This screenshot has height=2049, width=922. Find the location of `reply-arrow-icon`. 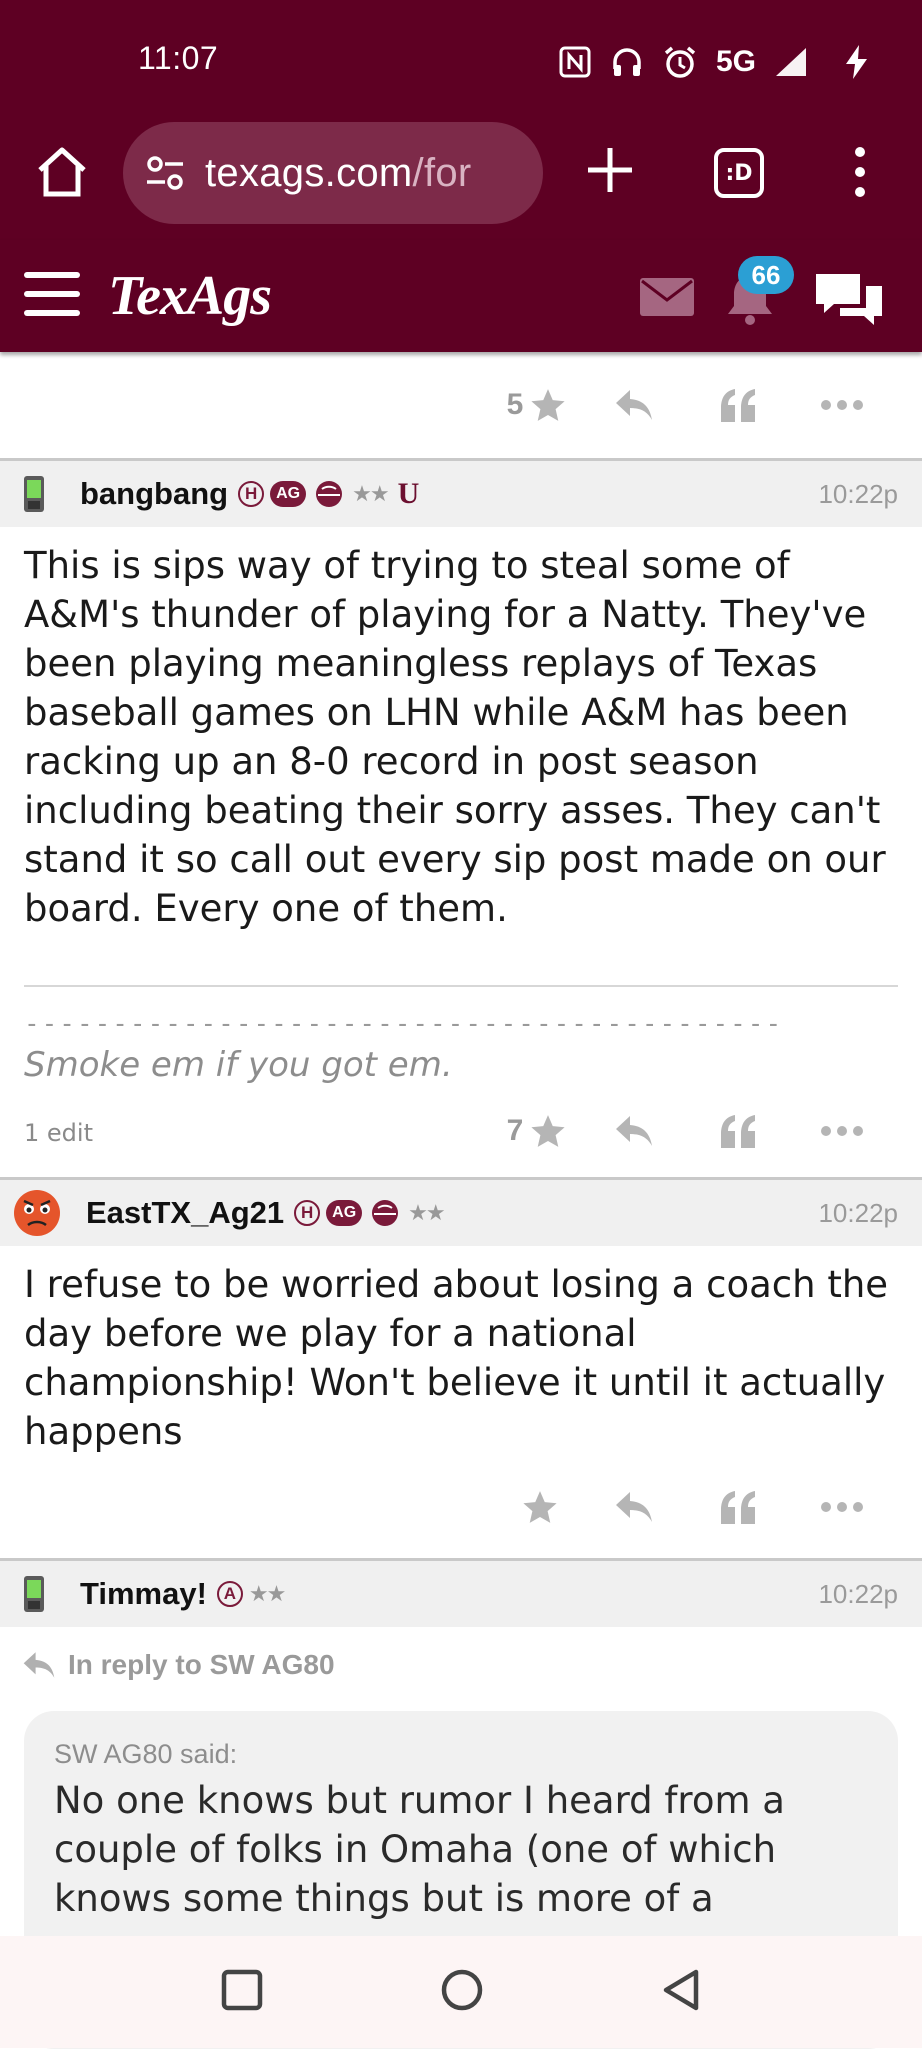

reply-arrow-icon is located at coordinates (39, 1665).